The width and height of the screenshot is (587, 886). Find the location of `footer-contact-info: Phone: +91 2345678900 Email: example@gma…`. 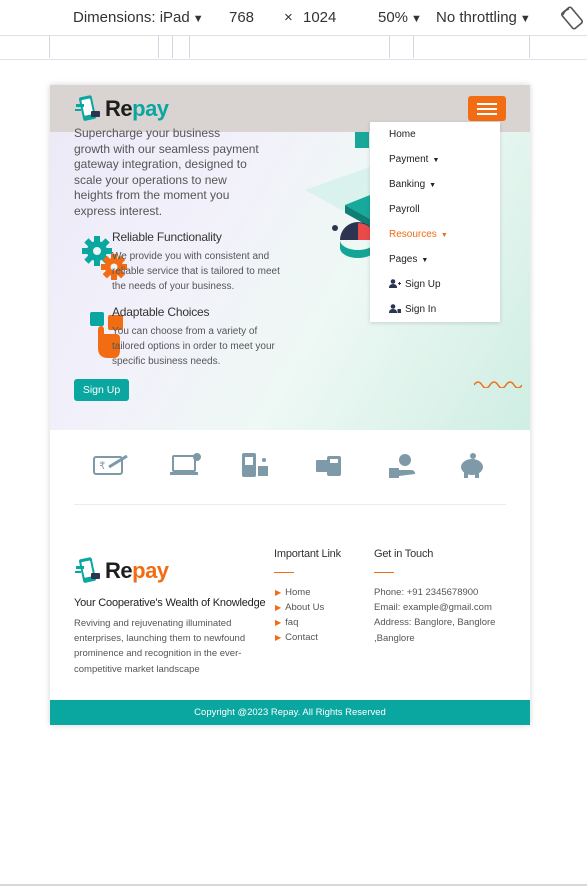

footer-contact-info: Phone: +91 2345678900 Email: example@gma… is located at coordinates (444, 615).